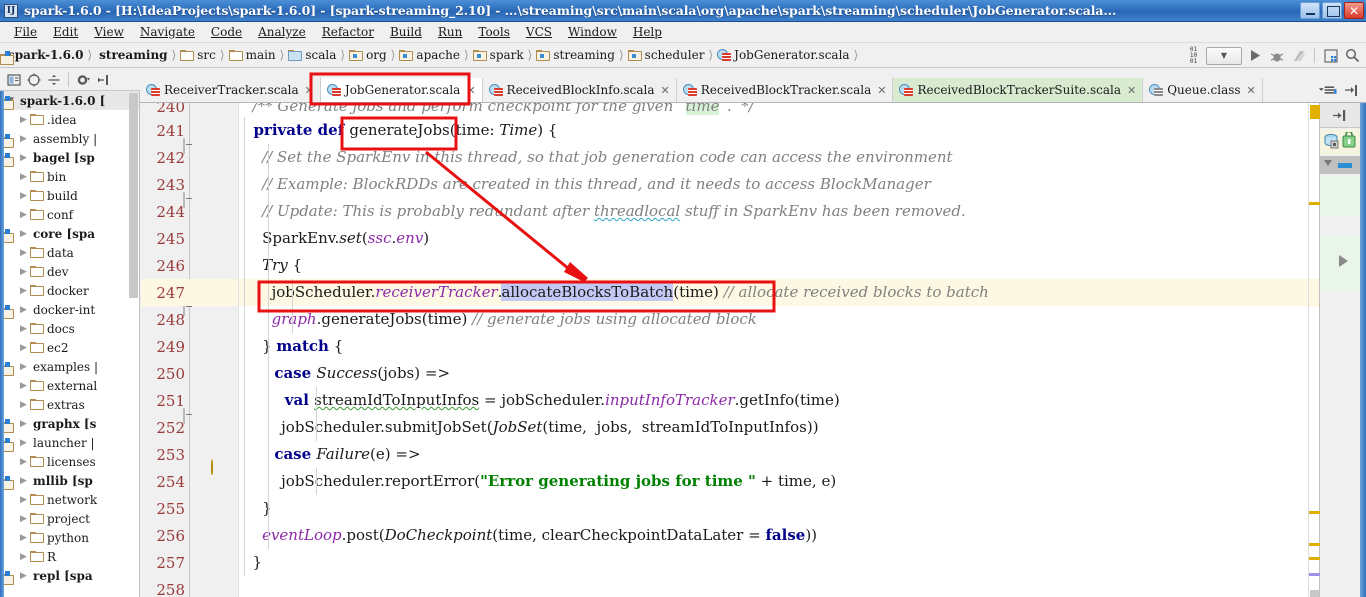 This screenshot has width=1366, height=597. Describe the element at coordinates (312, 55) in the screenshot. I see `breadcrumb-item-scala: scala` at that location.